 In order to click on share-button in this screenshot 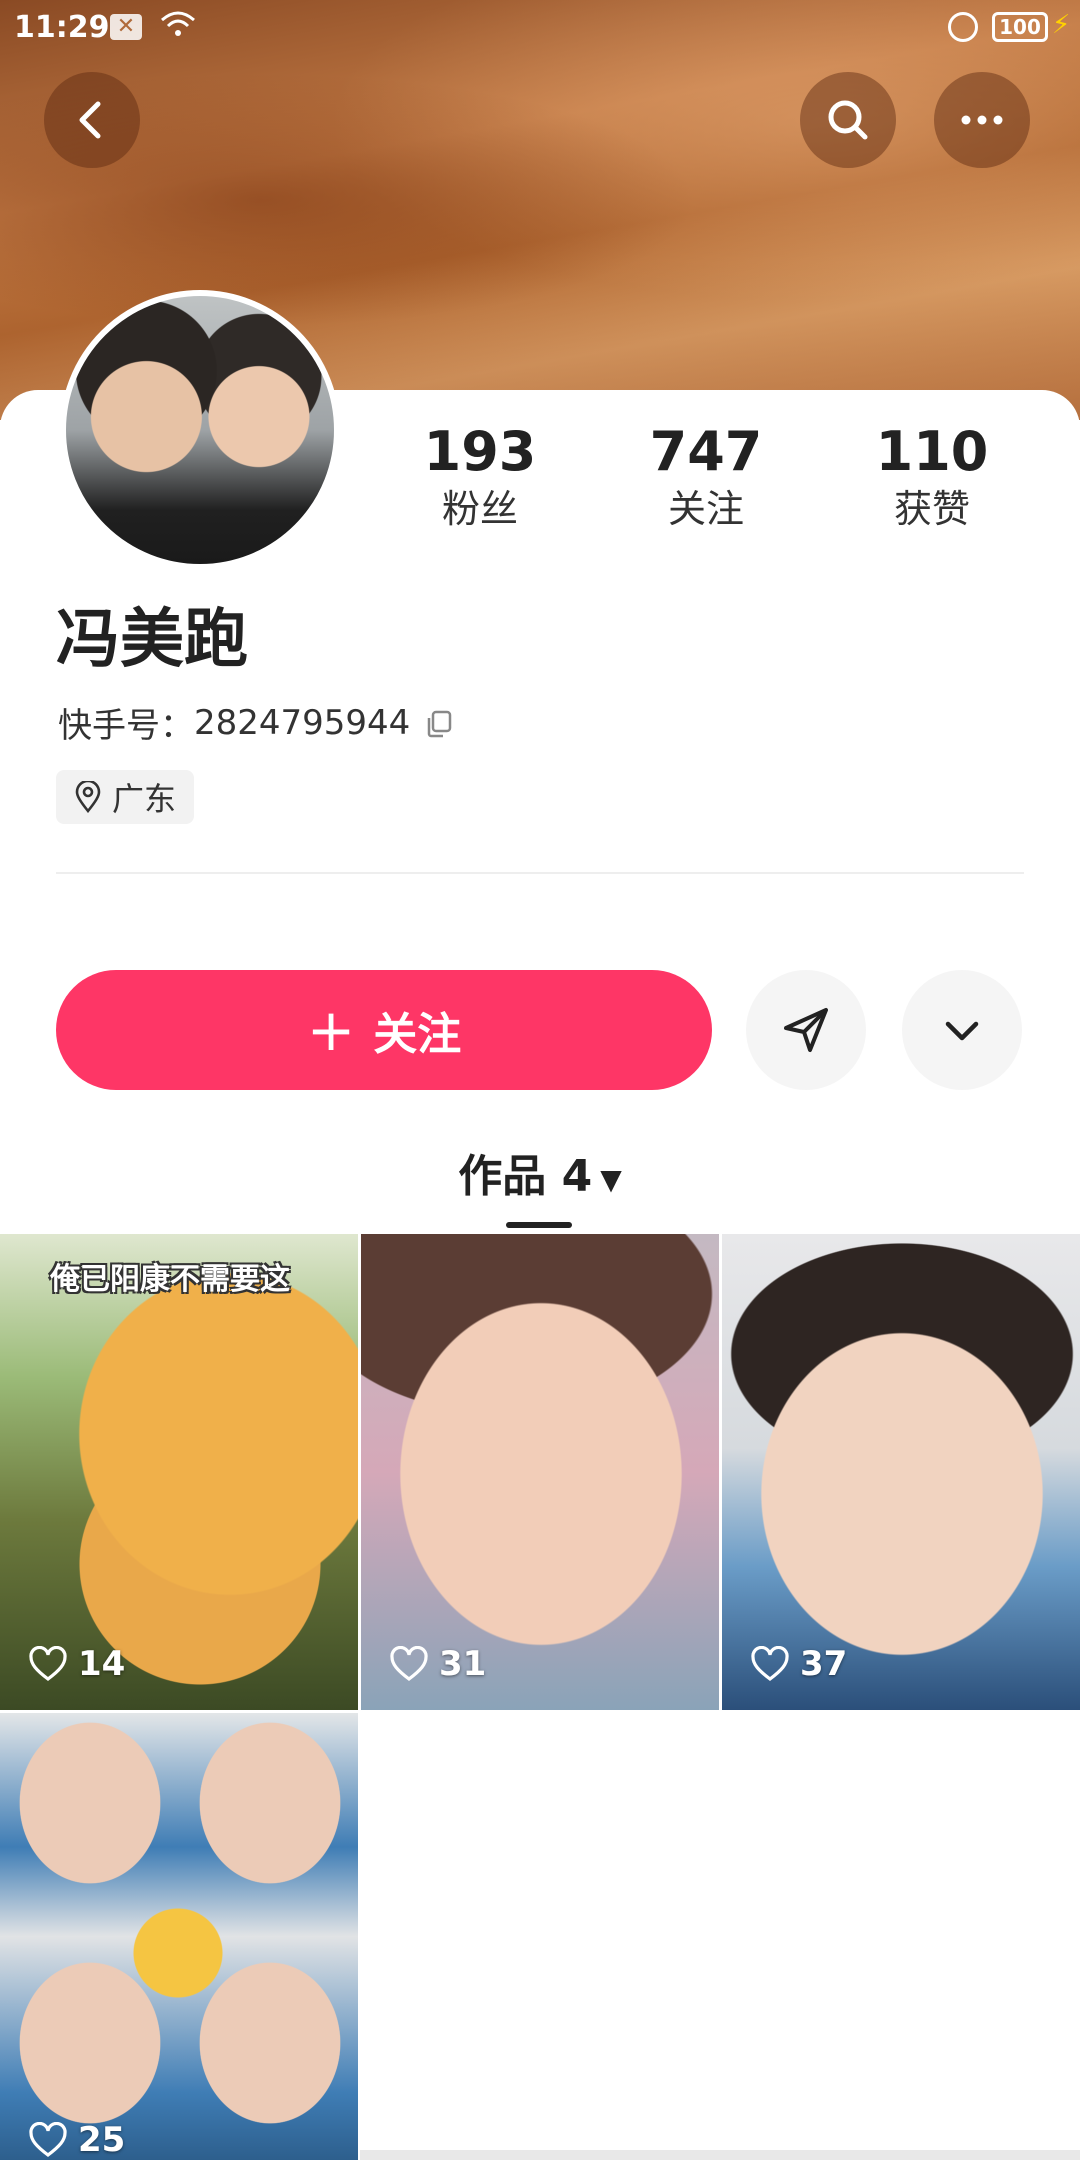, I will do `click(806, 1030)`.